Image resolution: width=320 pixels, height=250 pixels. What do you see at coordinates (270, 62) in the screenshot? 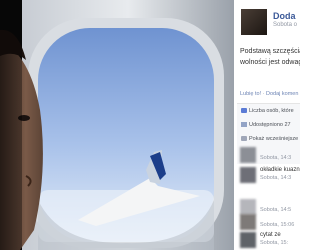
I see `caption-line-2: wolności jest odwag` at bounding box center [270, 62].